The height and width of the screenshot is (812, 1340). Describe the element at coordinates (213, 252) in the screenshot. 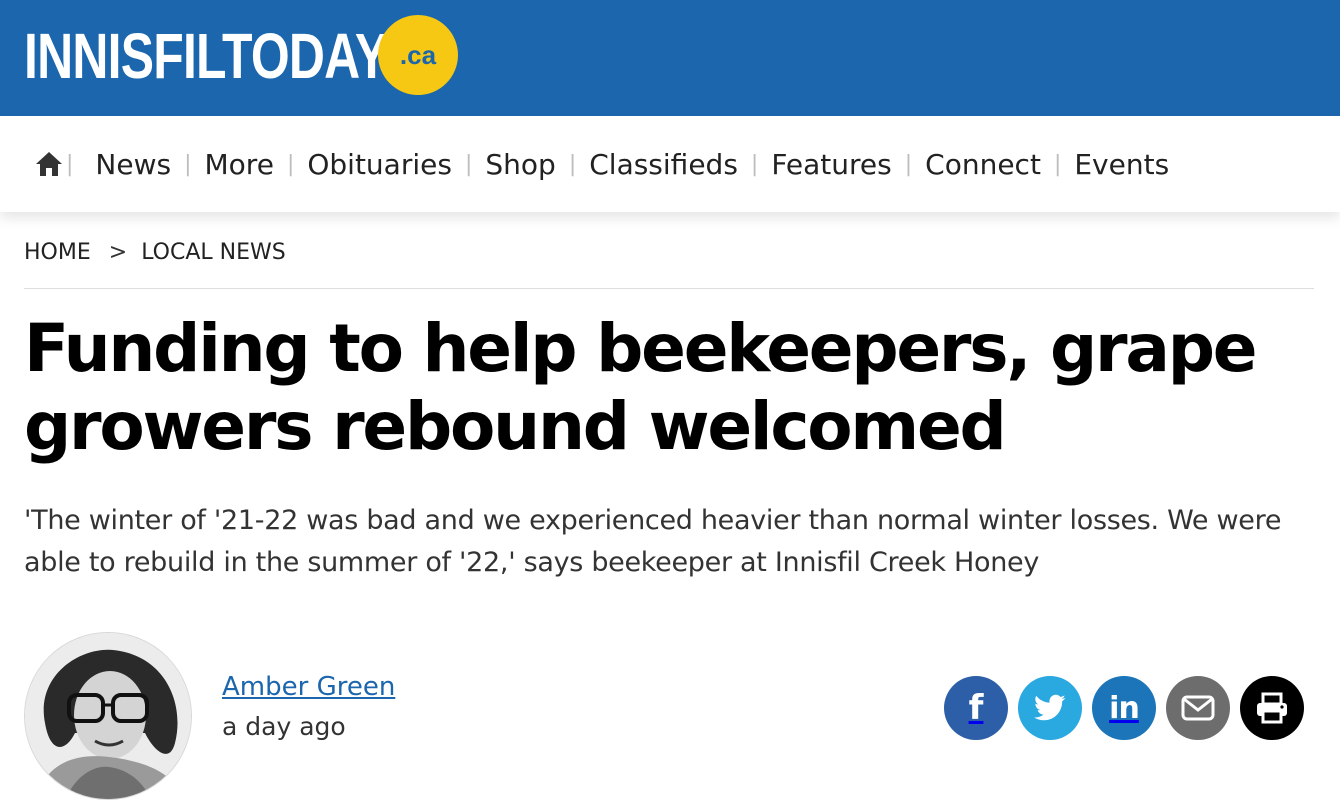

I see `breadcrumb-local-news: LOCAL NEWS` at that location.